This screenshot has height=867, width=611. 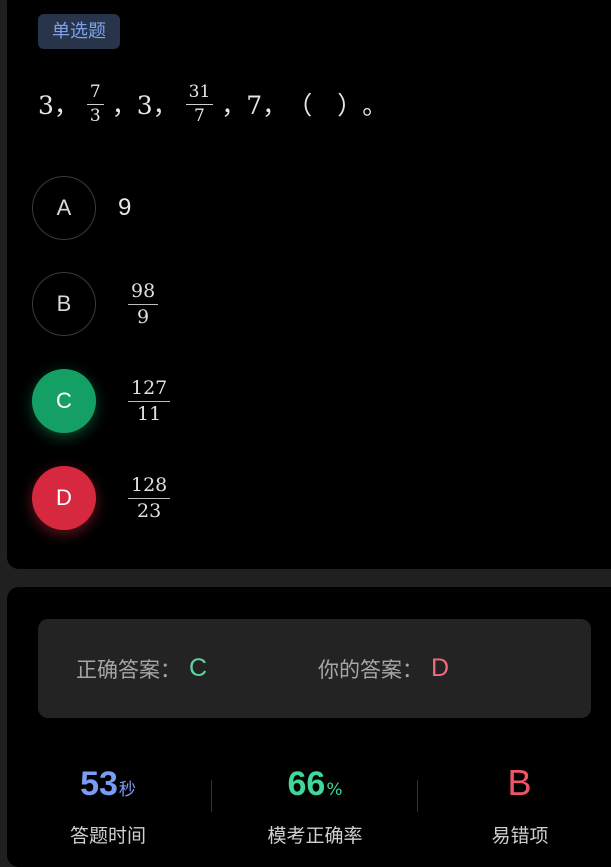 What do you see at coordinates (519, 782) in the screenshot?
I see `stat-error-value: B` at bounding box center [519, 782].